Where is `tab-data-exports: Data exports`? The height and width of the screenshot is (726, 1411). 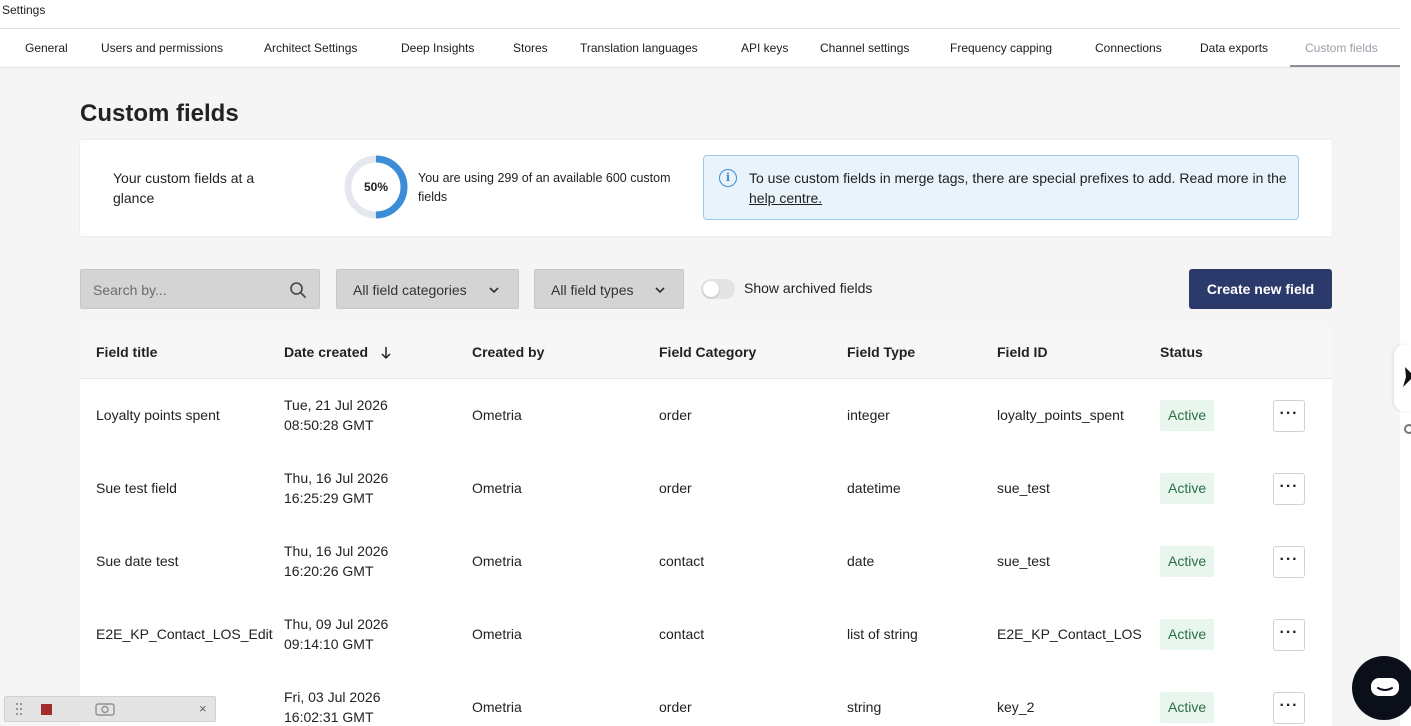 tab-data-exports: Data exports is located at coordinates (1234, 48).